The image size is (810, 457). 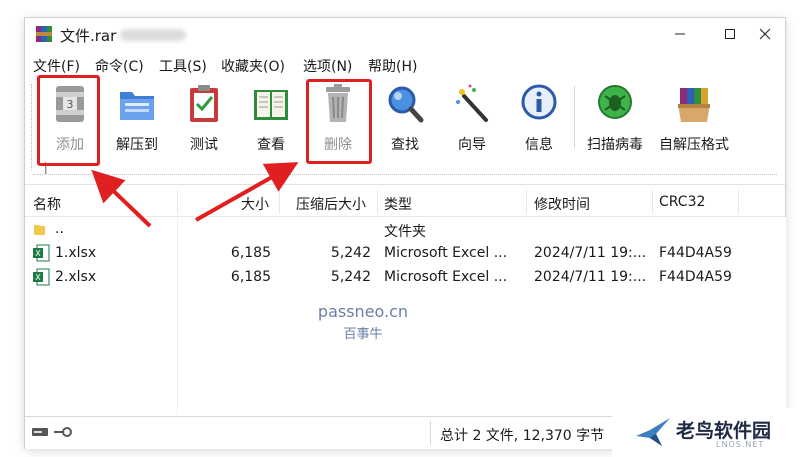 I want to click on annotation-arrows, so click(x=195, y=195).